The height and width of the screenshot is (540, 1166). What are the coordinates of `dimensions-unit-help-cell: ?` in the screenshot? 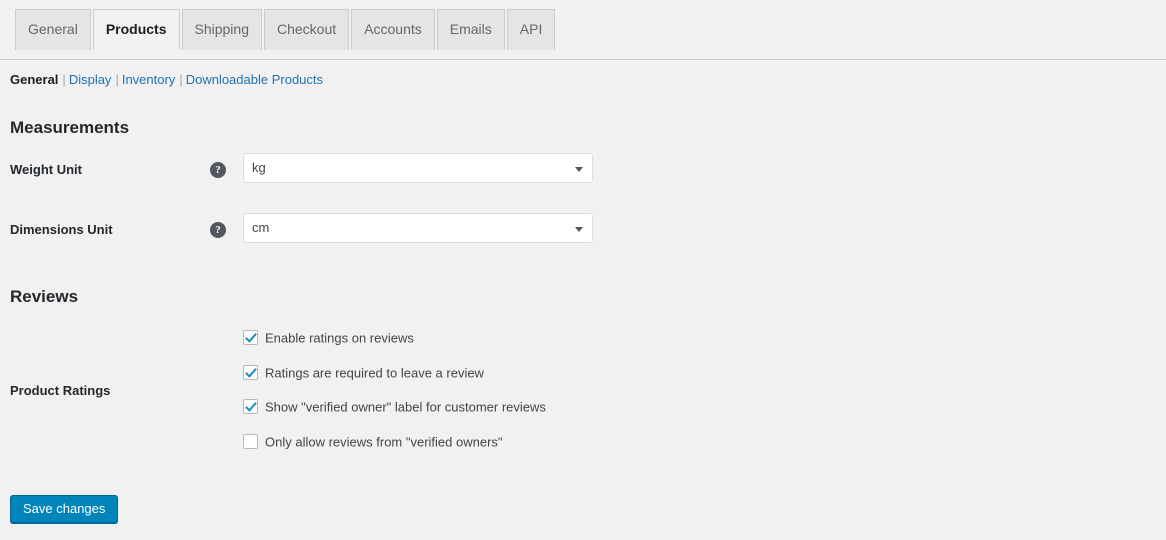 It's located at (226, 229).